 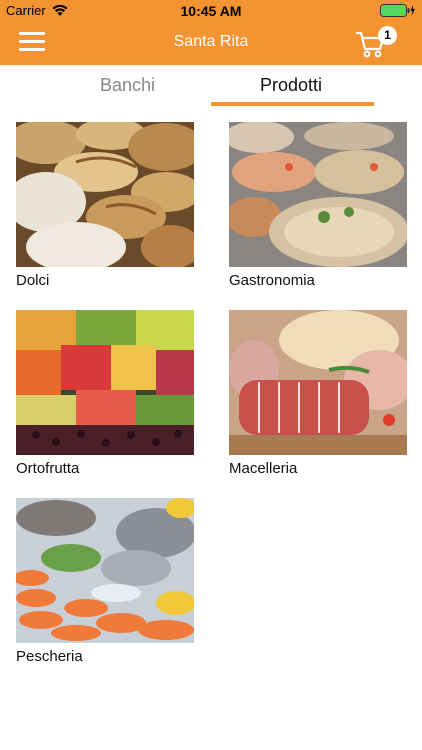 I want to click on category-tile-gastronomia: Gastronomia, so click(x=318, y=209).